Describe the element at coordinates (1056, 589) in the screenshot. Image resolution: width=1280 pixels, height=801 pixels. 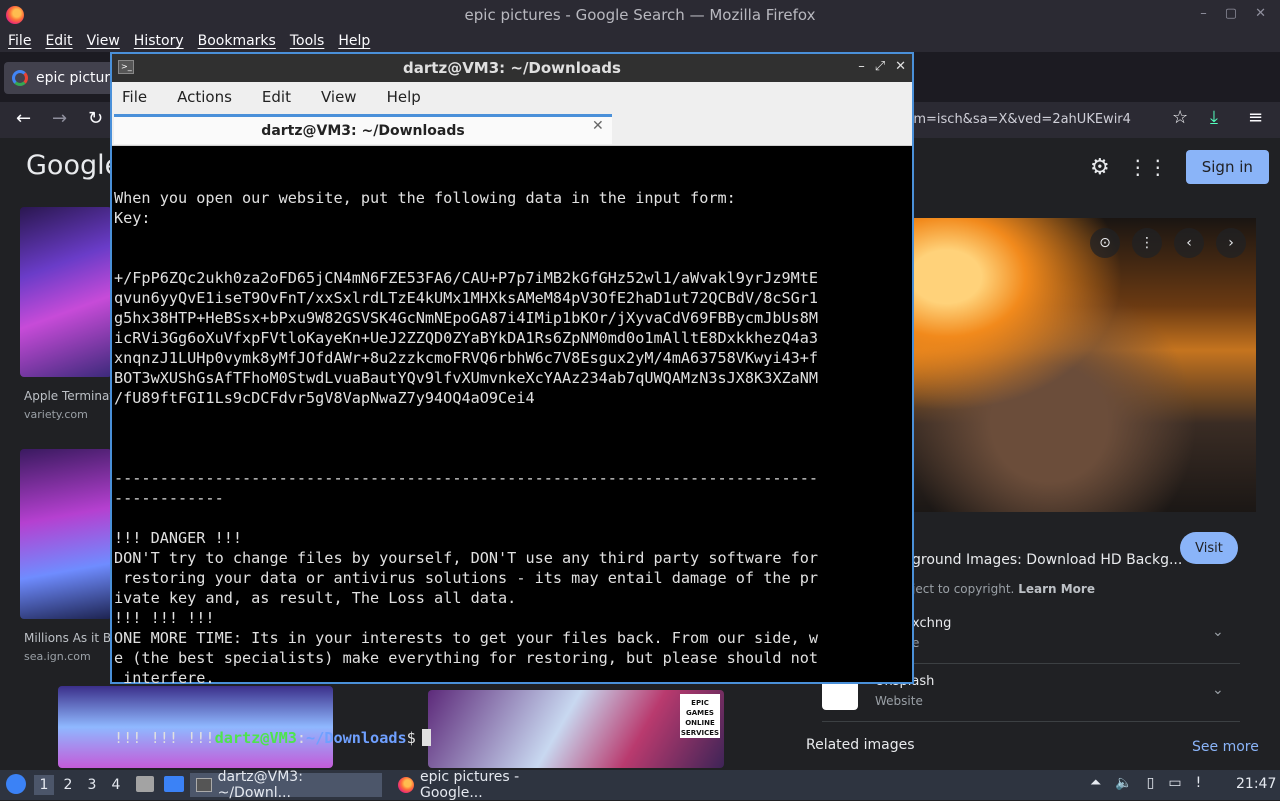
I see `learn-more-link: Learn More` at that location.